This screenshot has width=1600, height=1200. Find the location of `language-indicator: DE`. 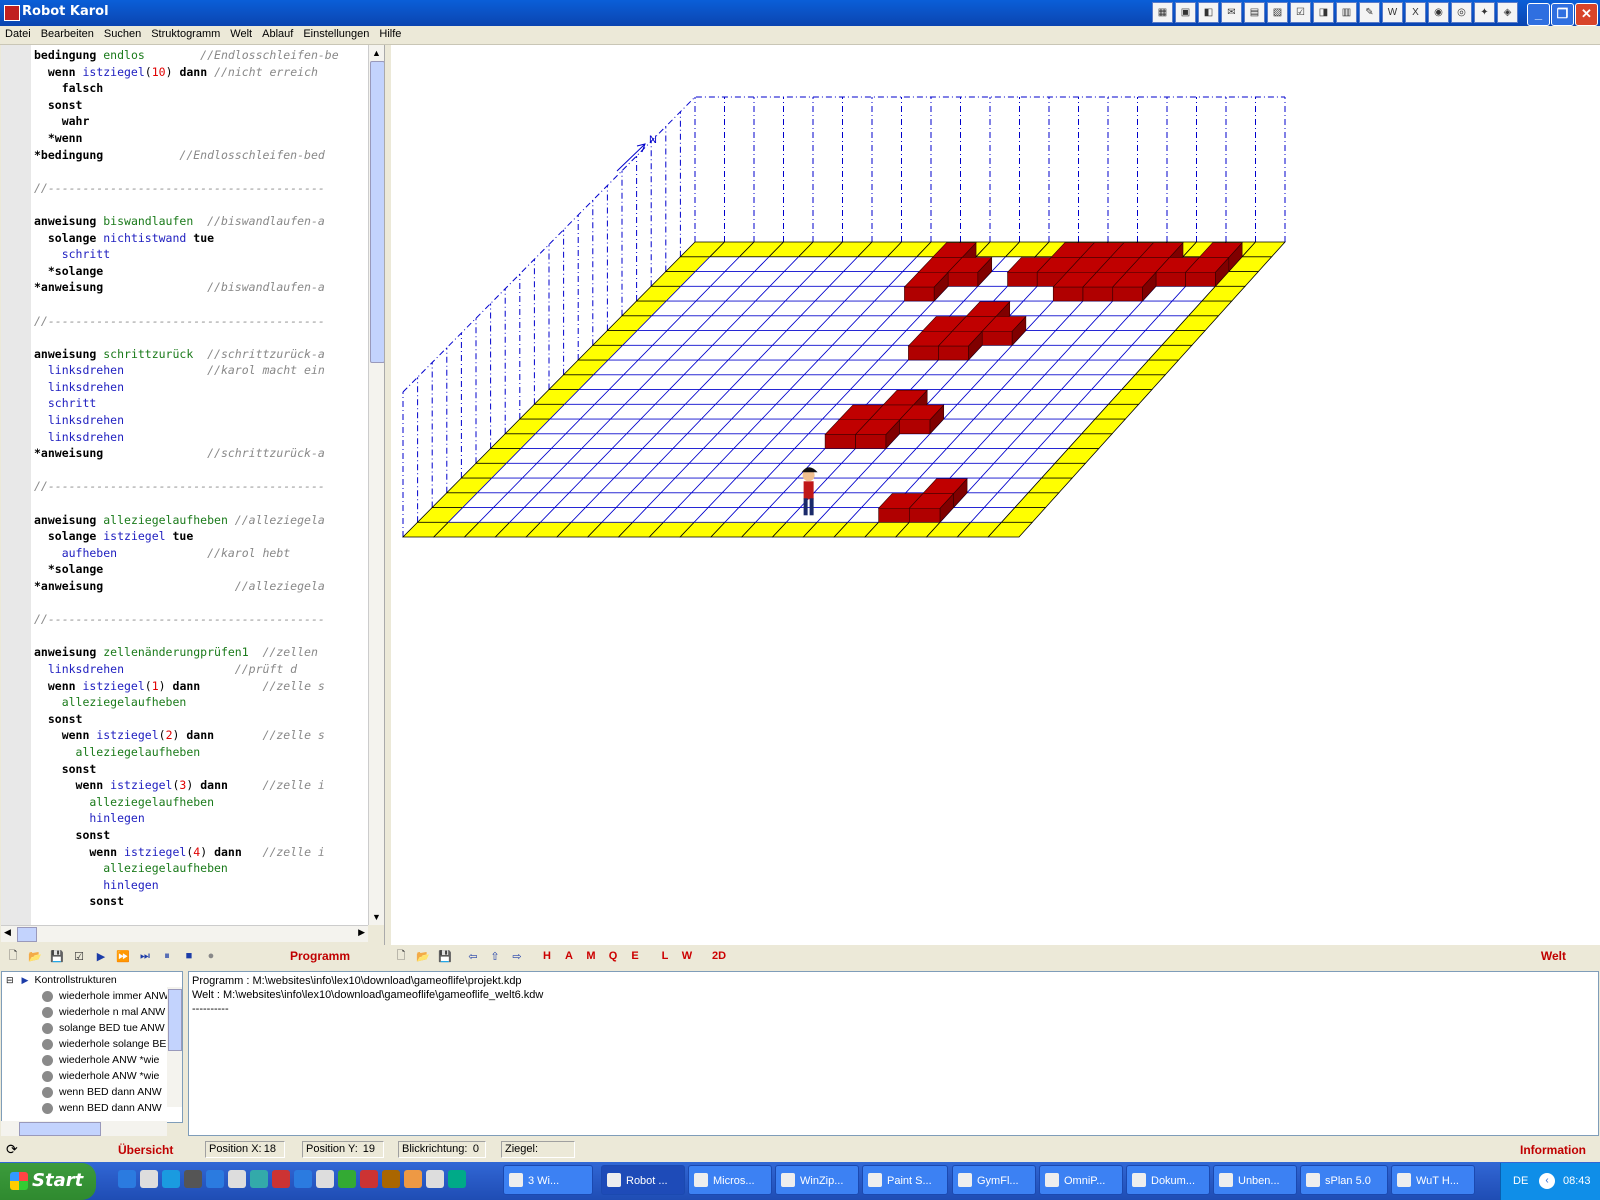

language-indicator: DE is located at coordinates (1520, 1181).